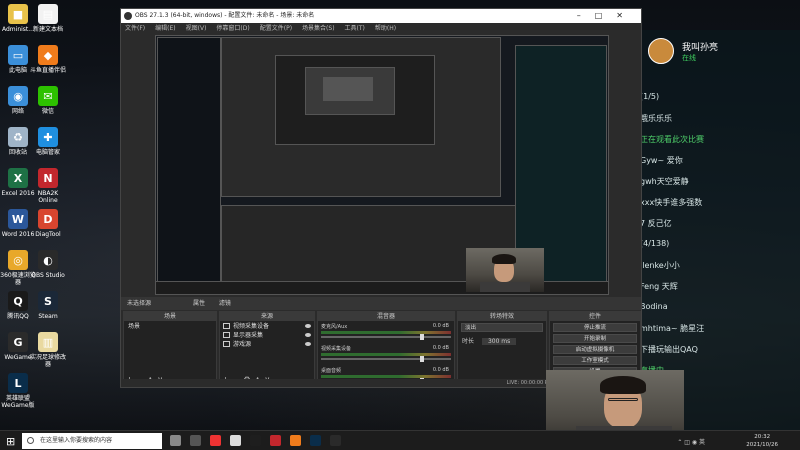  What do you see at coordinates (623, 399) in the screenshot?
I see `webcam-glasses` at bounding box center [623, 399].